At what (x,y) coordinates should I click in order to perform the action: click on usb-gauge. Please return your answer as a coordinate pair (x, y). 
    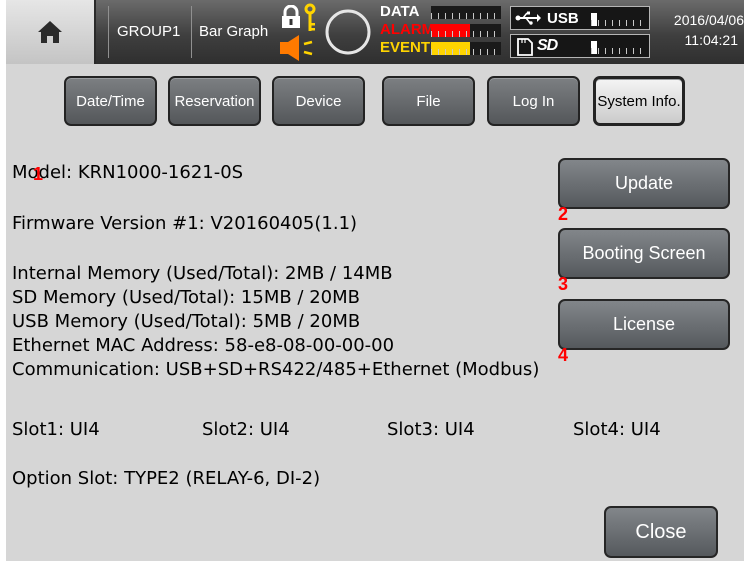
    Looking at the image, I should click on (619, 19).